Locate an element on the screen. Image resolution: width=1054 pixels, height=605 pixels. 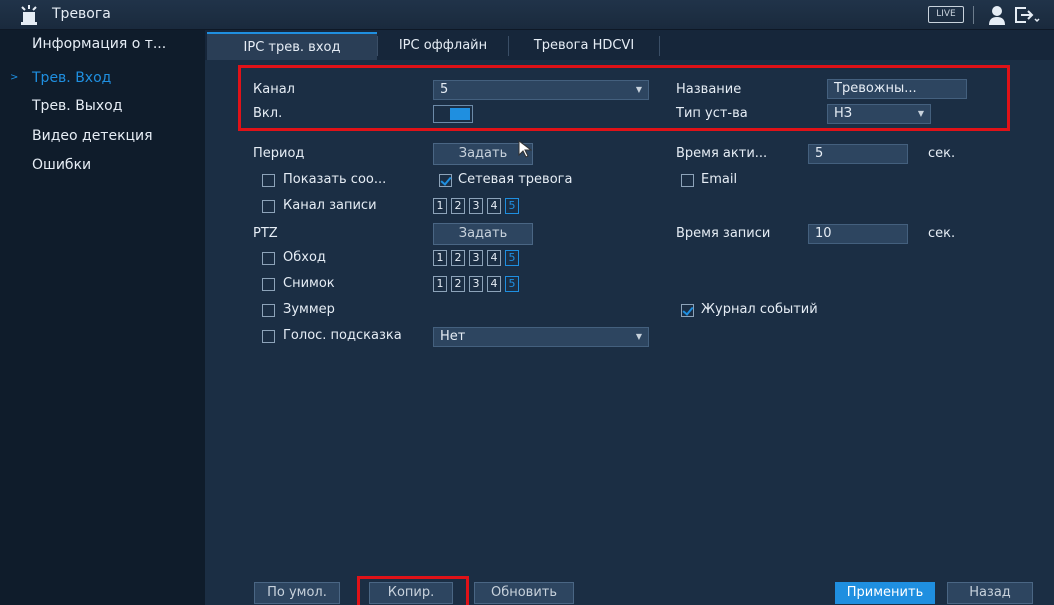
voice-prompt-checkbox is located at coordinates (268, 336).